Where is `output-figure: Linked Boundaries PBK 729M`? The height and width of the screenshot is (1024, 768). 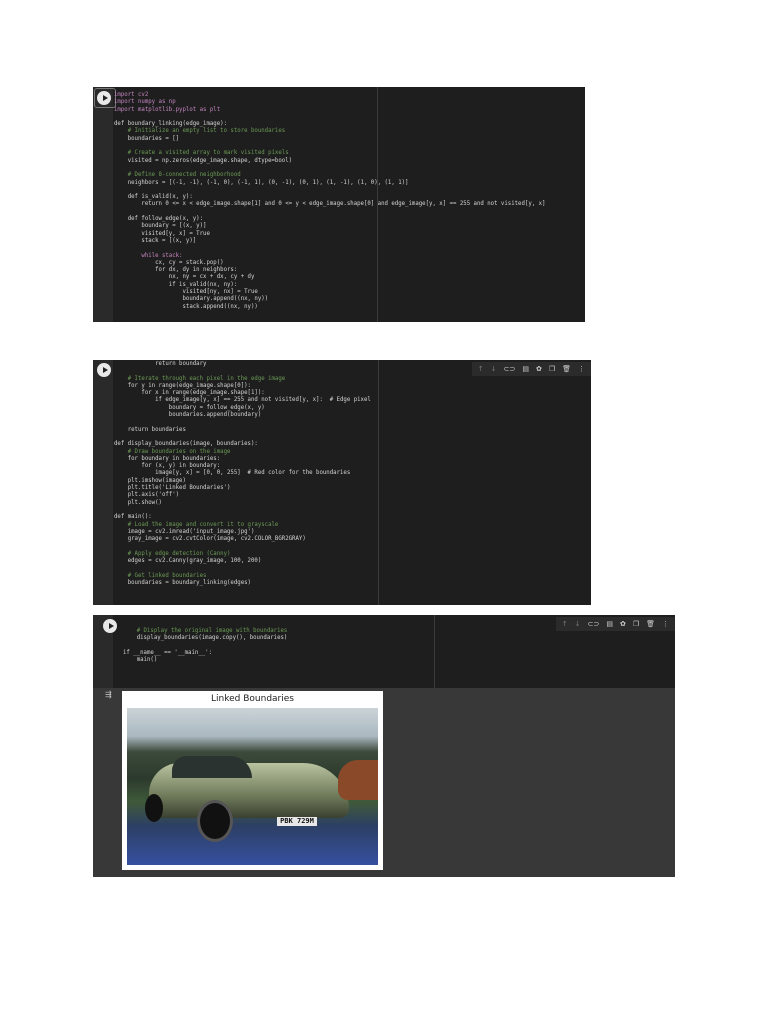 output-figure: Linked Boundaries PBK 729M is located at coordinates (252, 780).